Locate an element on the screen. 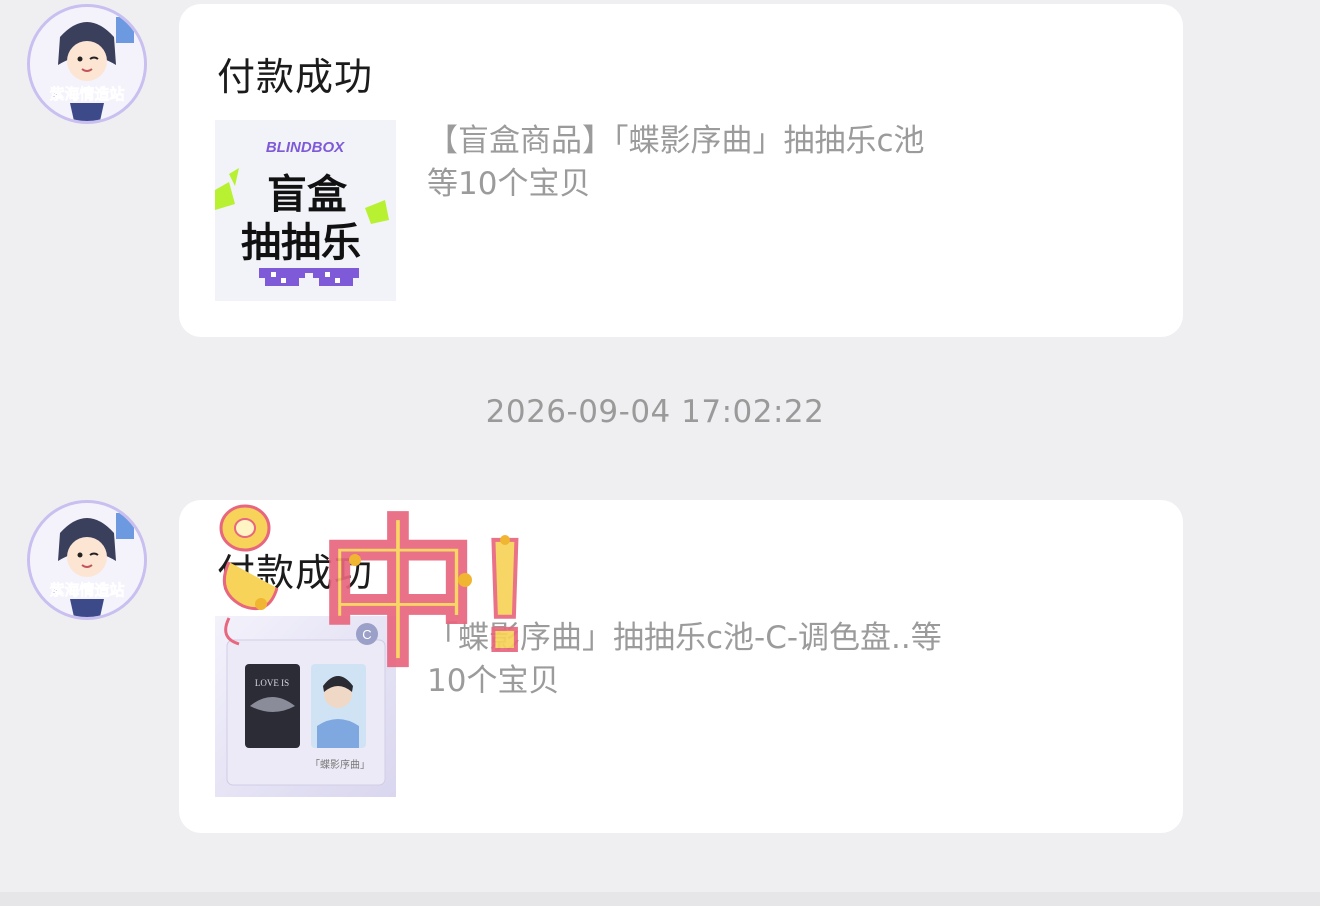 This screenshot has width=1320, height=906. thumbnail-line2-text: 抽抽乐 is located at coordinates (301, 243).